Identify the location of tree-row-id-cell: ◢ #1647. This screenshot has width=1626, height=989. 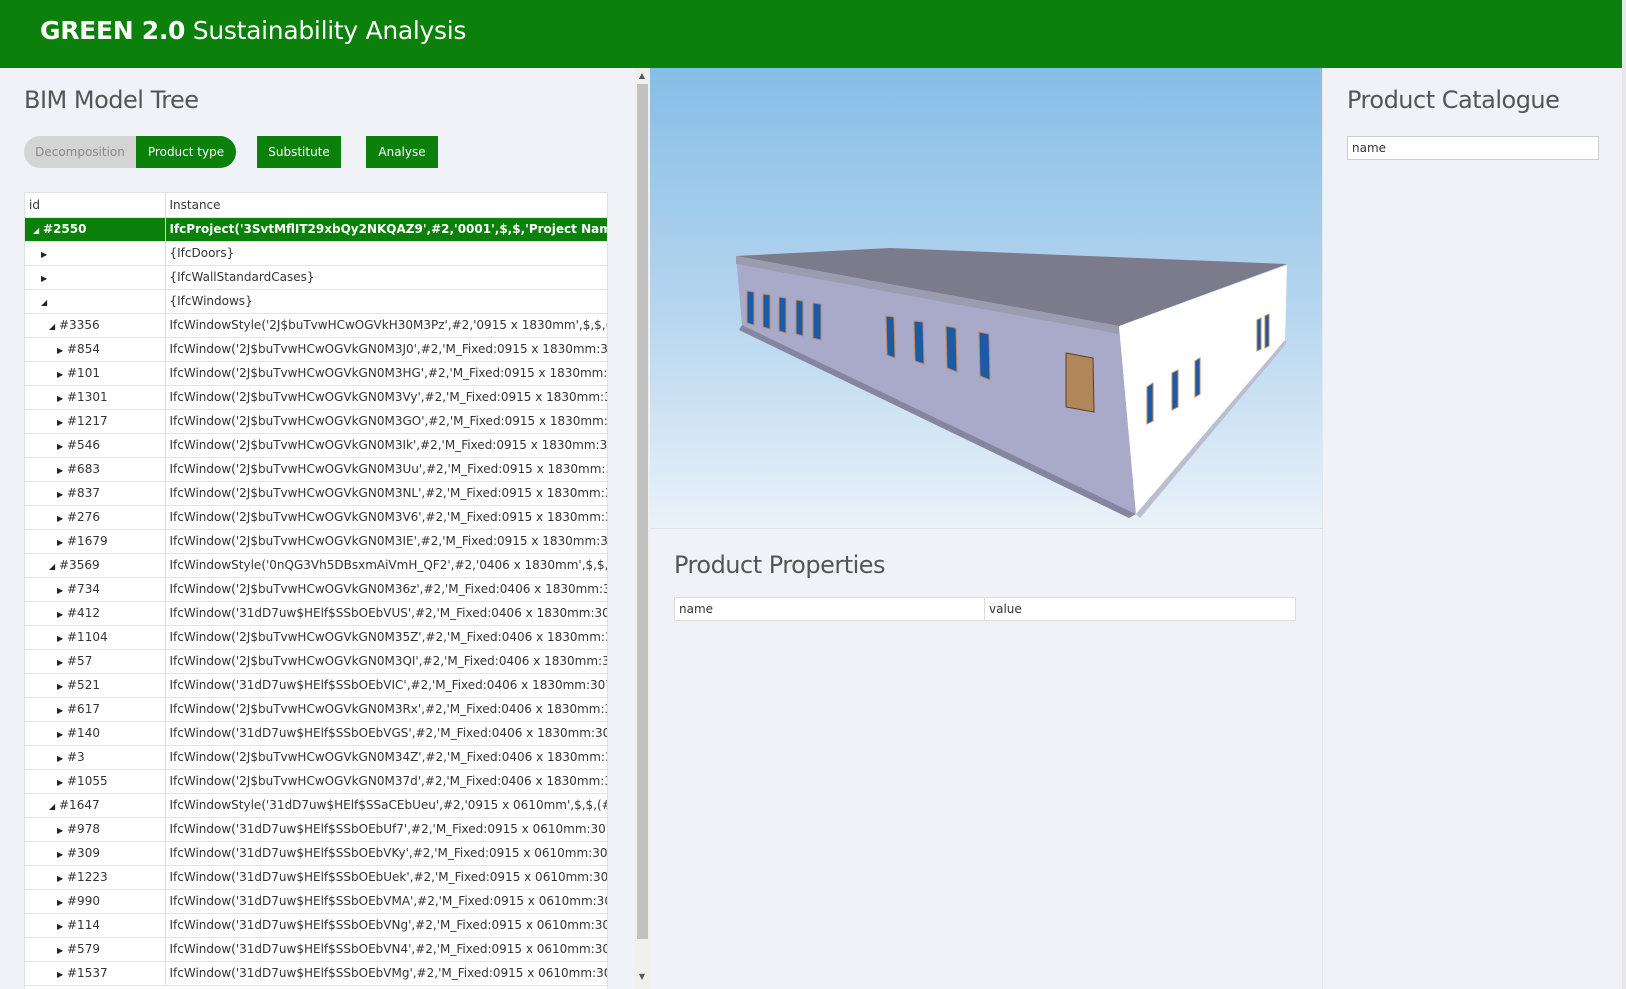
(95, 805).